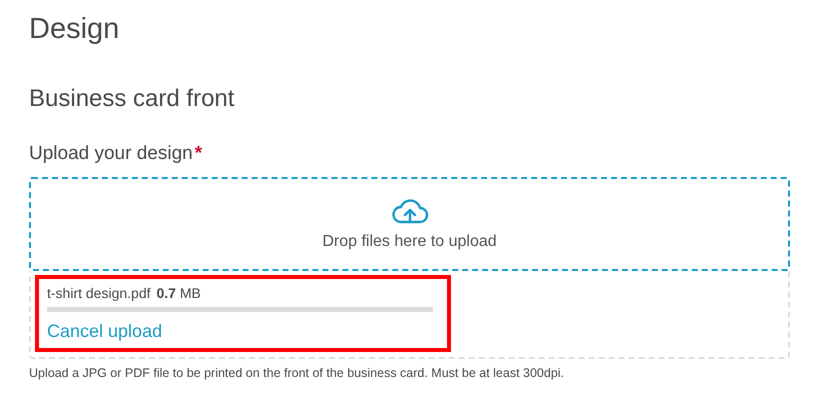  I want to click on page-title: Design, so click(74, 29).